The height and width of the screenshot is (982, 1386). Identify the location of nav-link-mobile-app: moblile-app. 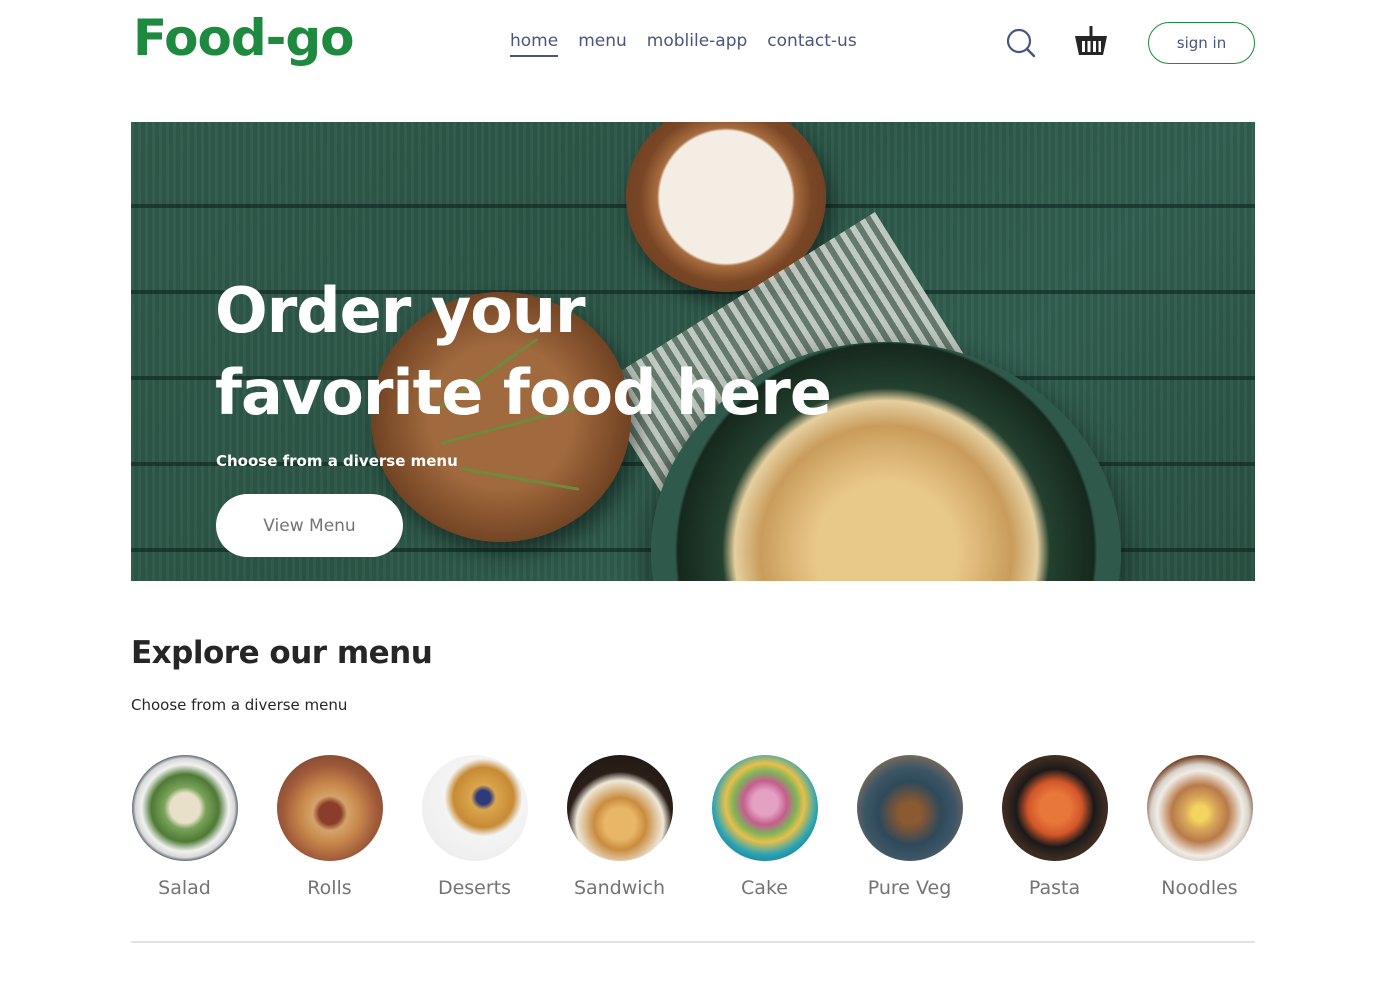
(697, 43).